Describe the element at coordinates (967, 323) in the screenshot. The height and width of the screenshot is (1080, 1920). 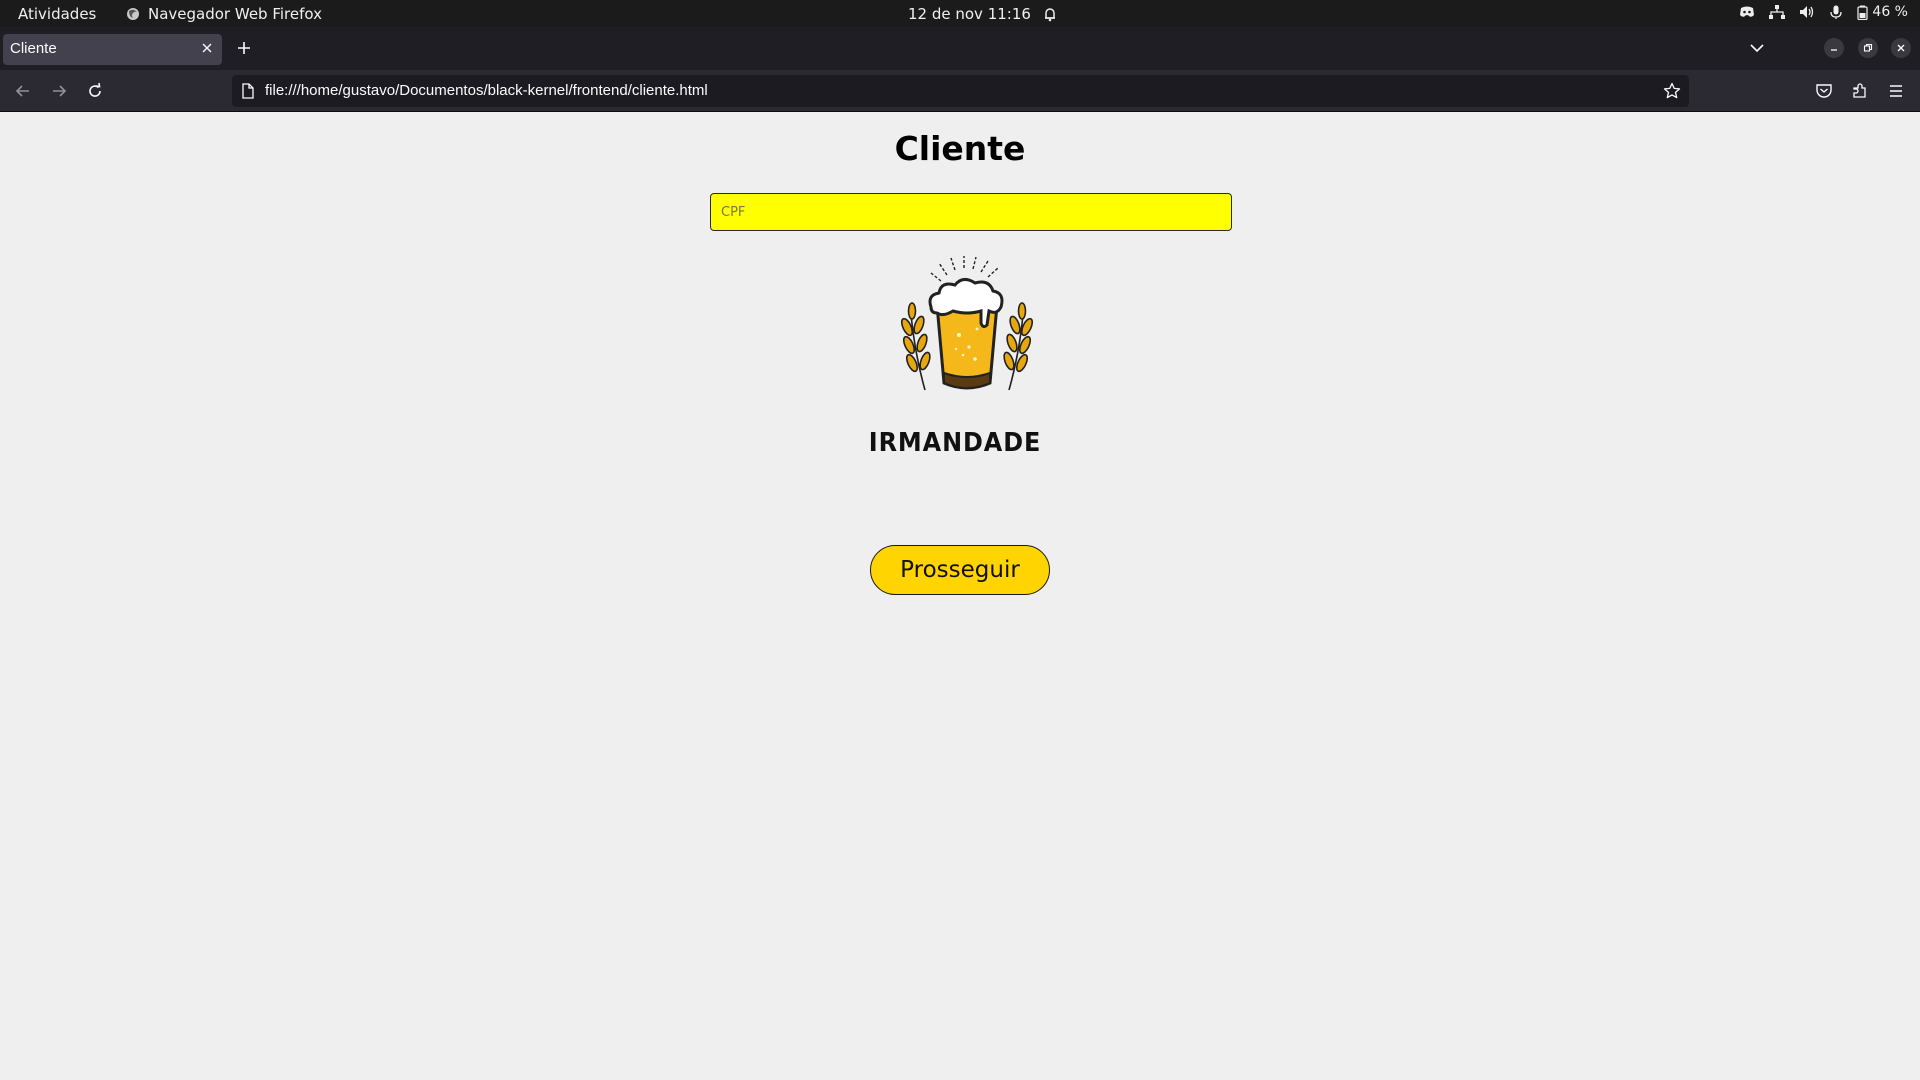
I see `beer-mug-logo-icon` at that location.